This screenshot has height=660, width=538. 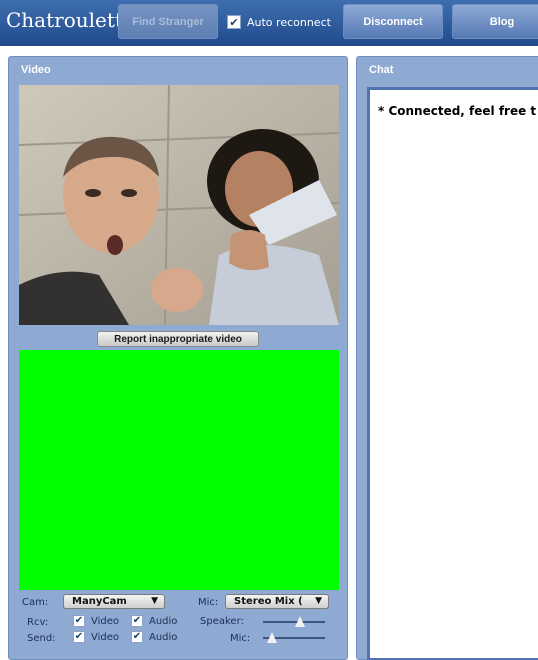 I want to click on speaker-volume-slider, so click(x=294, y=622).